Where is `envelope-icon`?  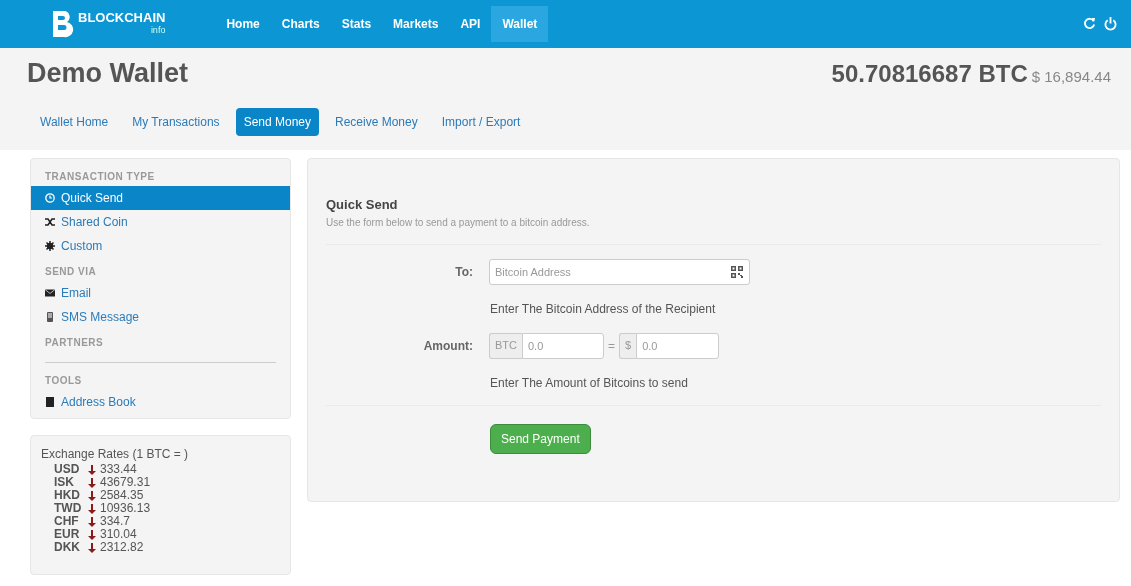
envelope-icon is located at coordinates (50, 293).